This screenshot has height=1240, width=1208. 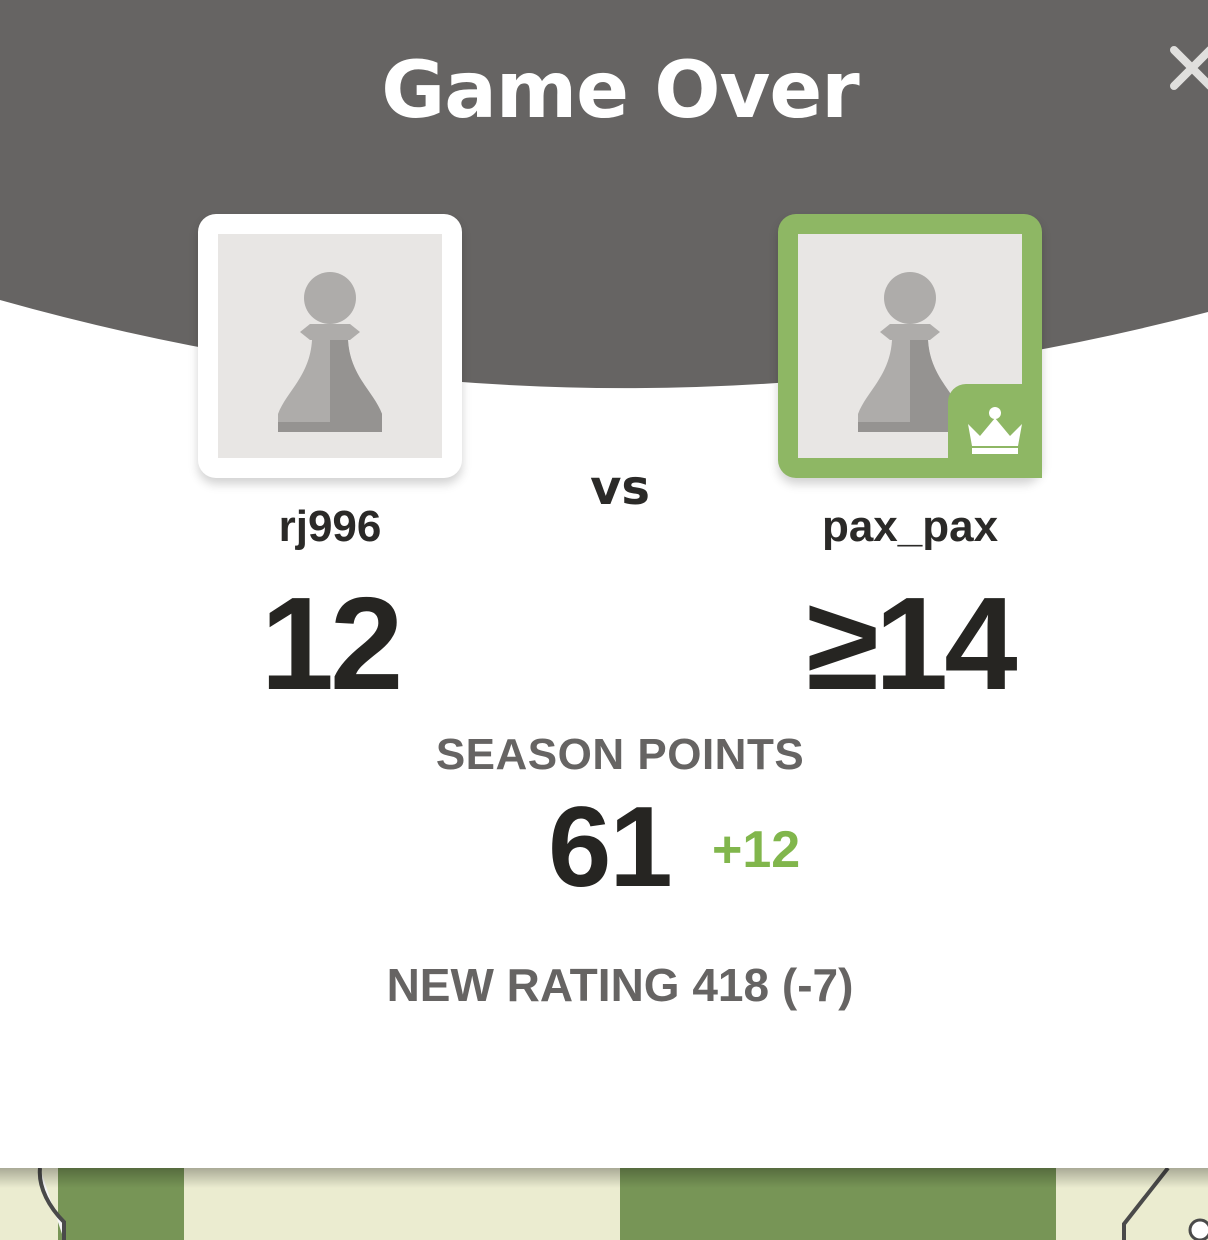 What do you see at coordinates (610, 847) in the screenshot?
I see `season-points-value: 61` at bounding box center [610, 847].